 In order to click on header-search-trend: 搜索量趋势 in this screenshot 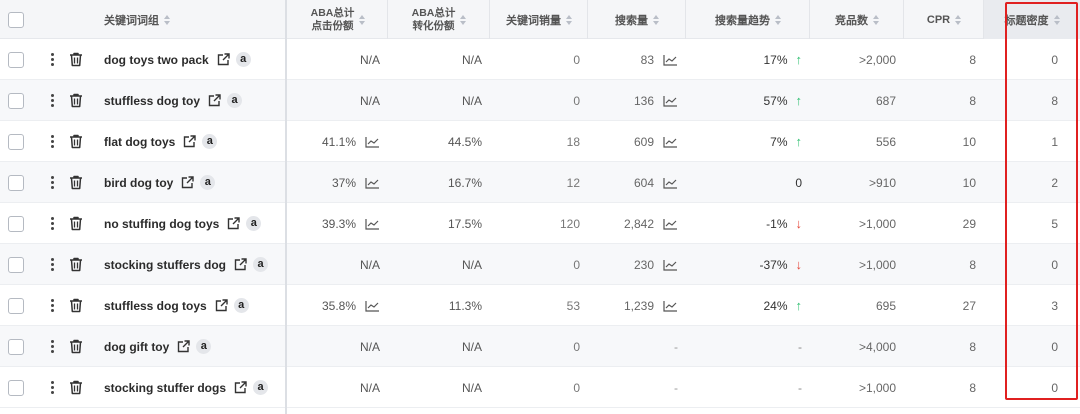, I will do `click(748, 19)`.